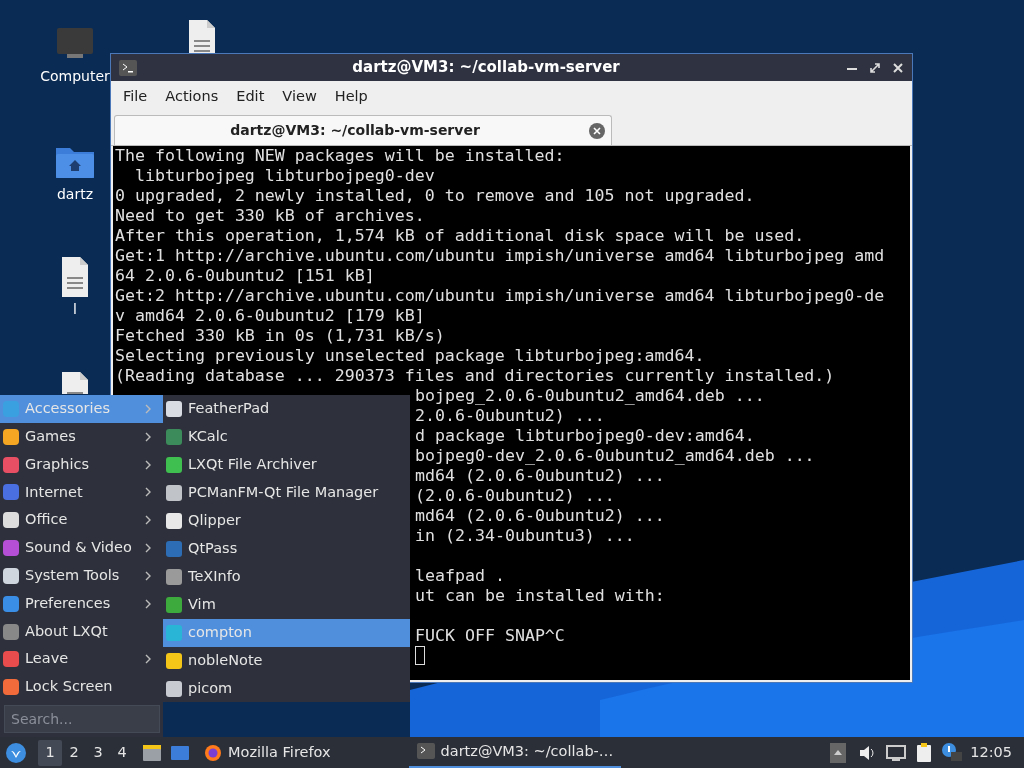 This screenshot has width=1024, height=768. Describe the element at coordinates (597, 130) in the screenshot. I see `close-tab-icon` at that location.